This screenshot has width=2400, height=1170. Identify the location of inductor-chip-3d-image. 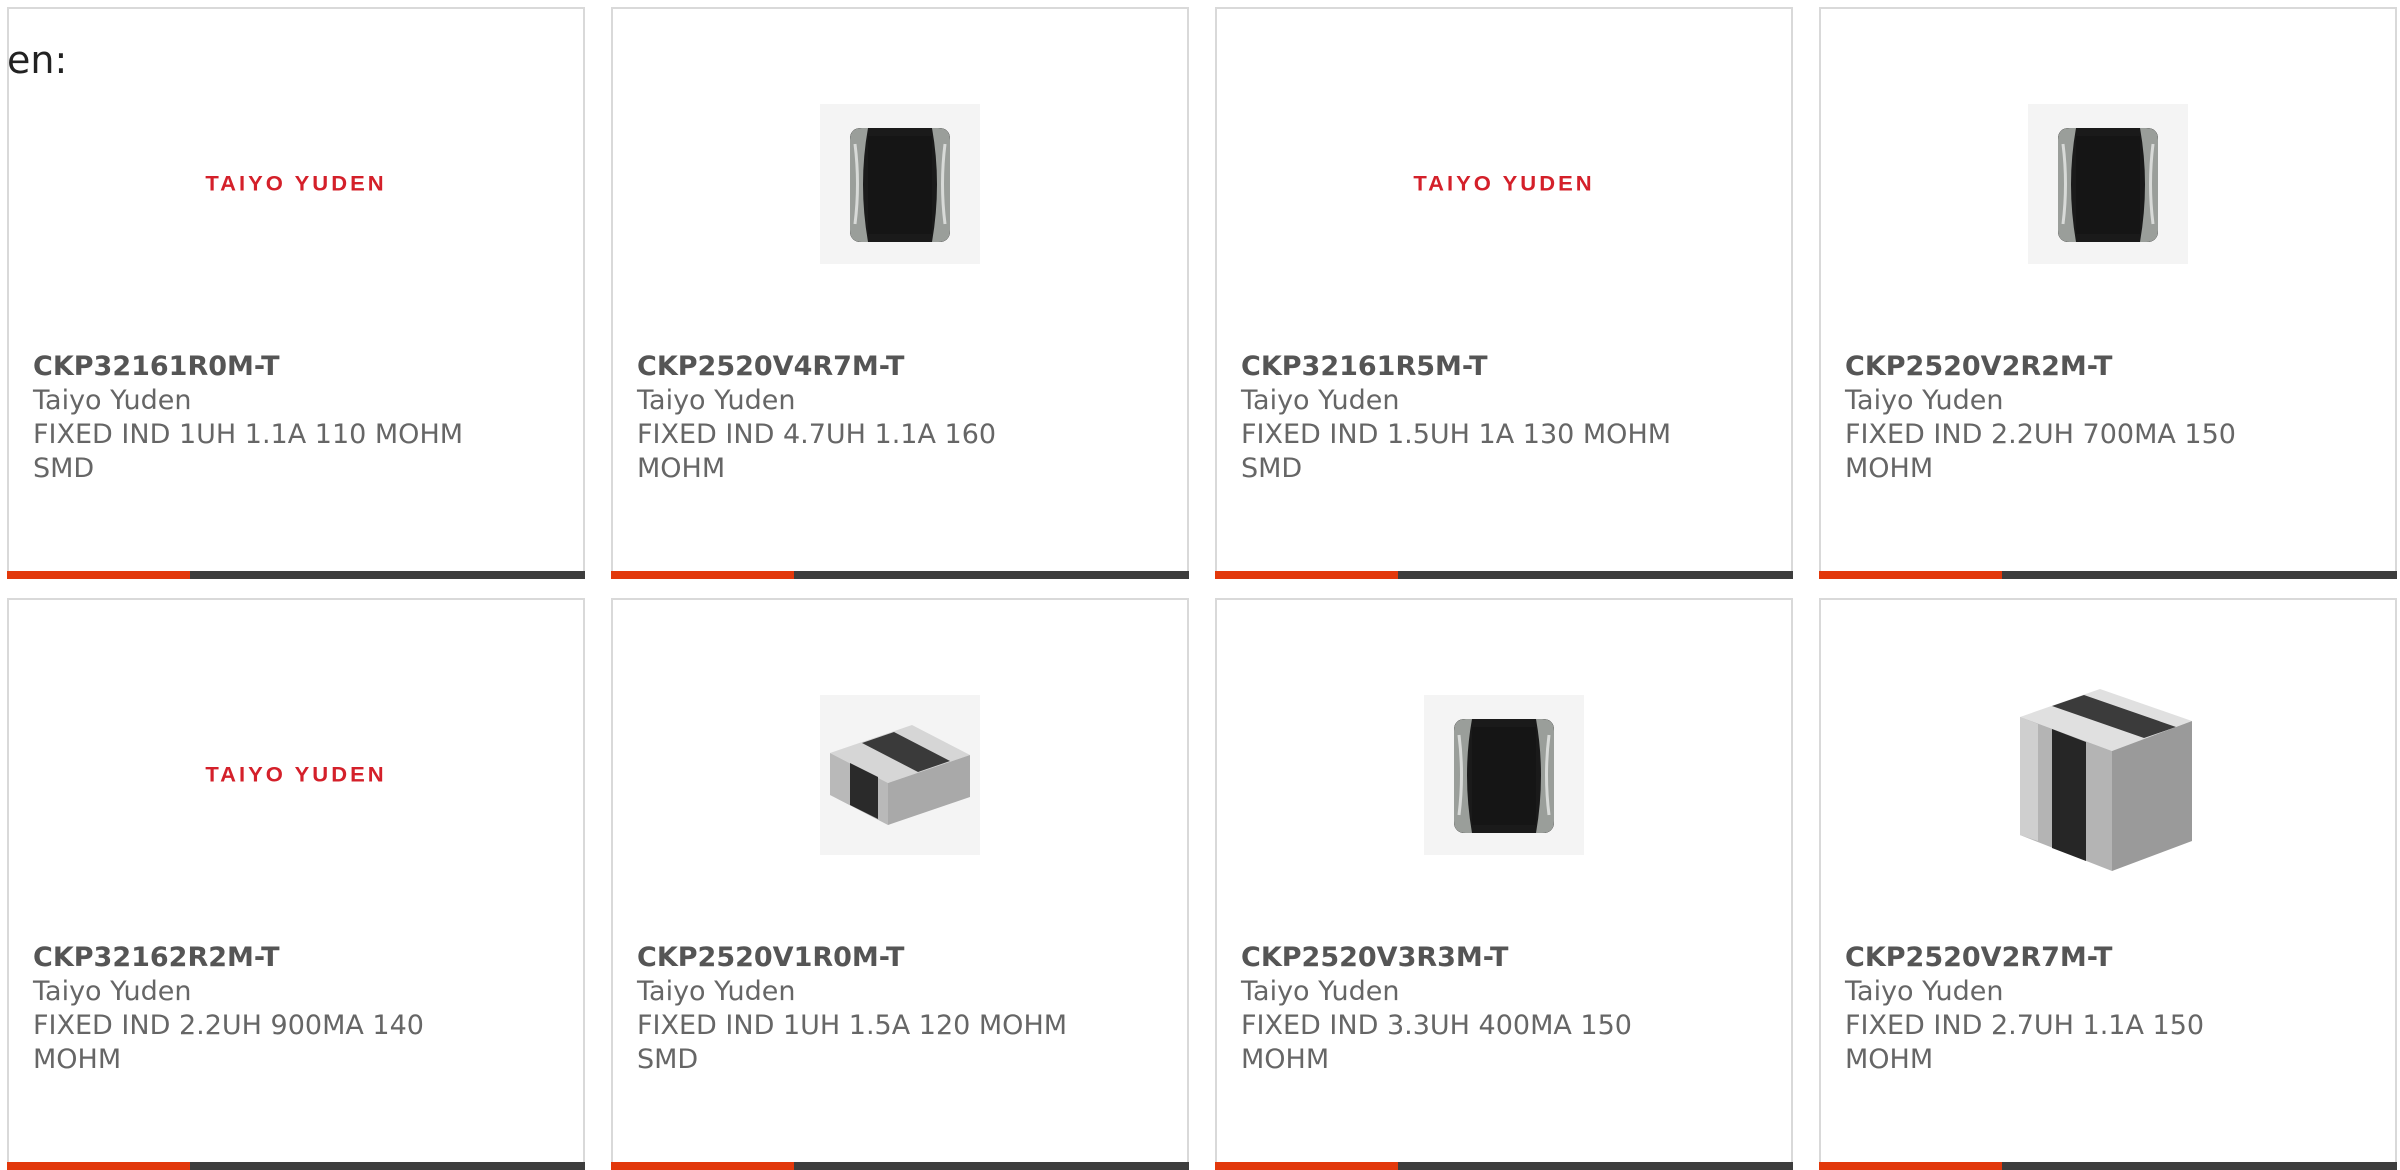
(900, 775).